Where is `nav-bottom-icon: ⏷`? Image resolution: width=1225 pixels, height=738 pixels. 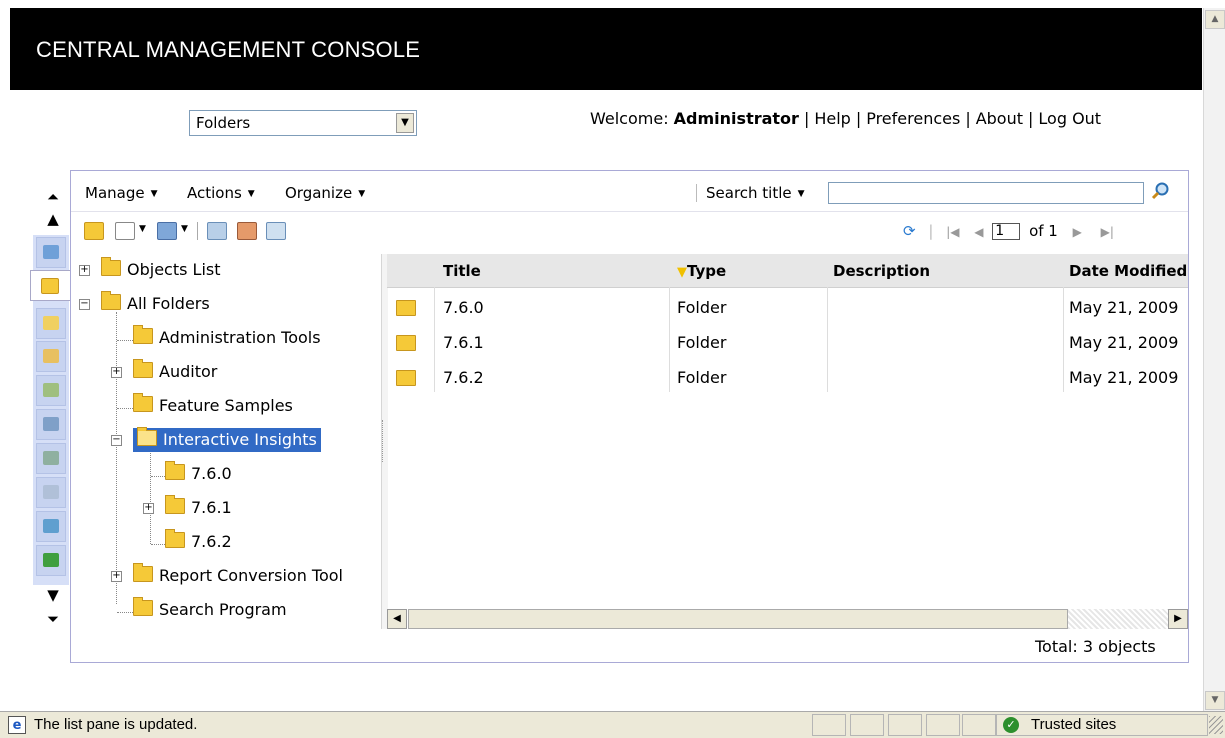
nav-bottom-icon: ⏷ is located at coordinates (53, 619).